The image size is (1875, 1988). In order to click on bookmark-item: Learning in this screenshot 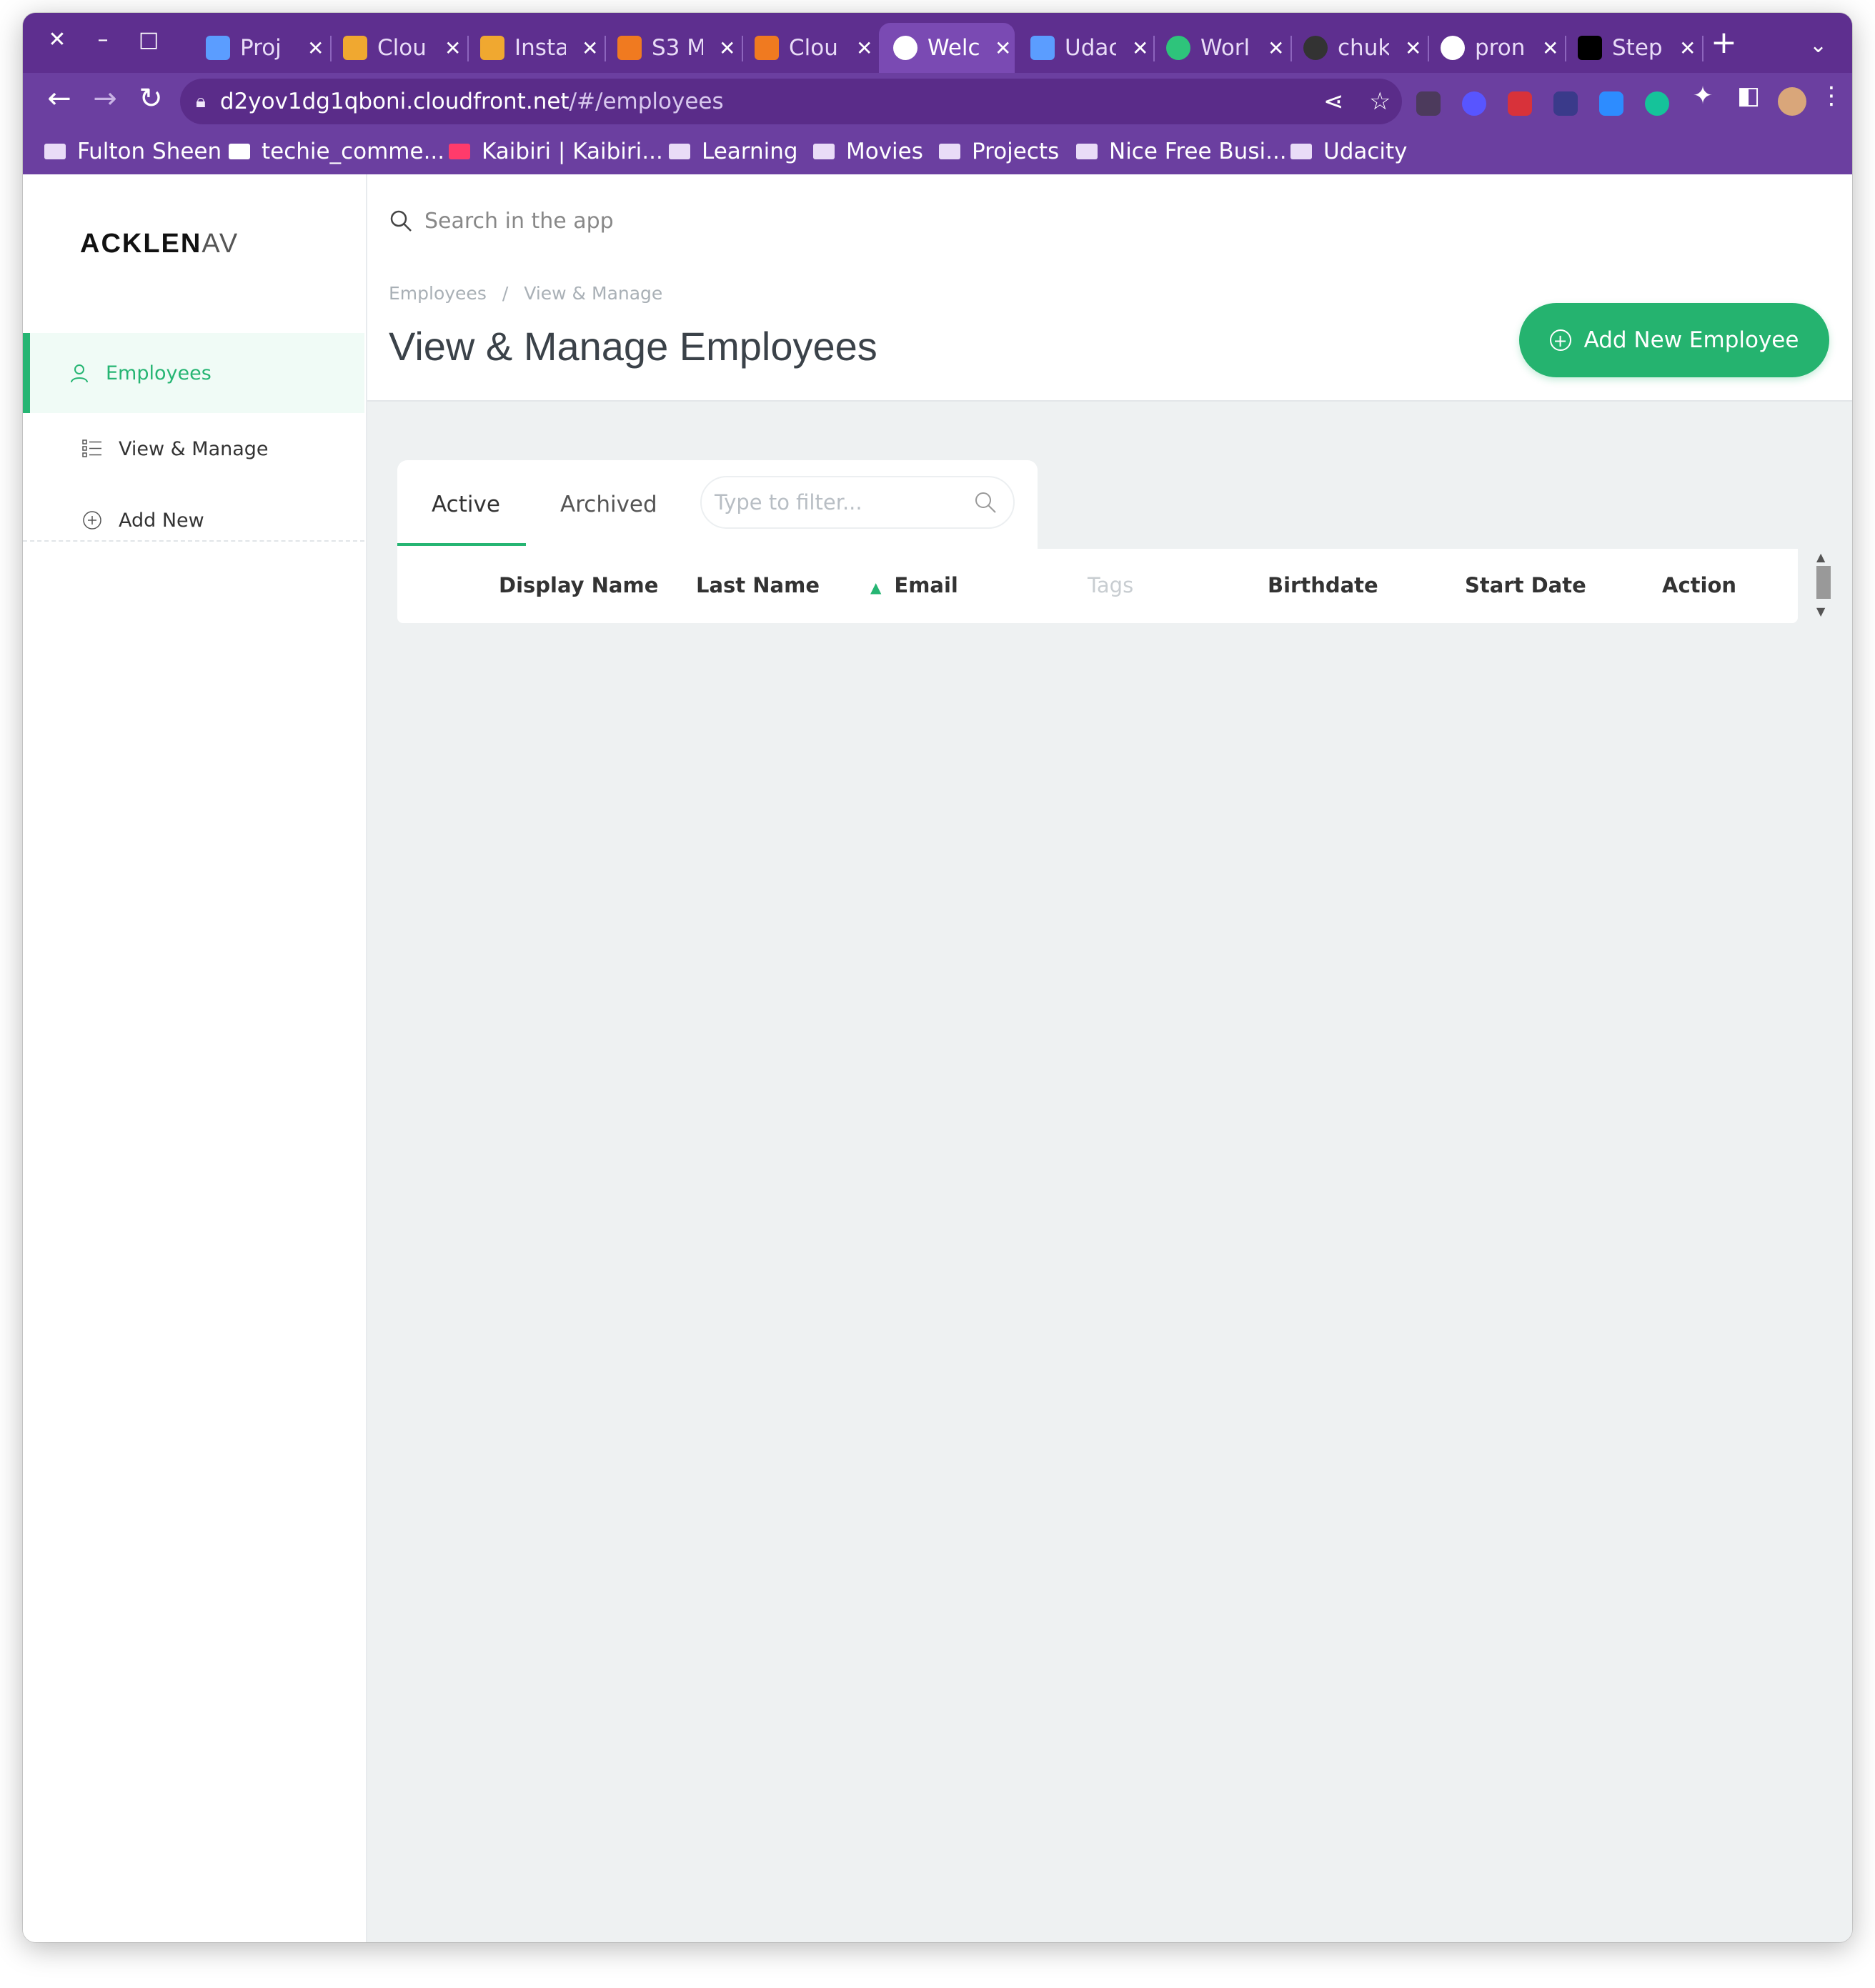, I will do `click(734, 151)`.